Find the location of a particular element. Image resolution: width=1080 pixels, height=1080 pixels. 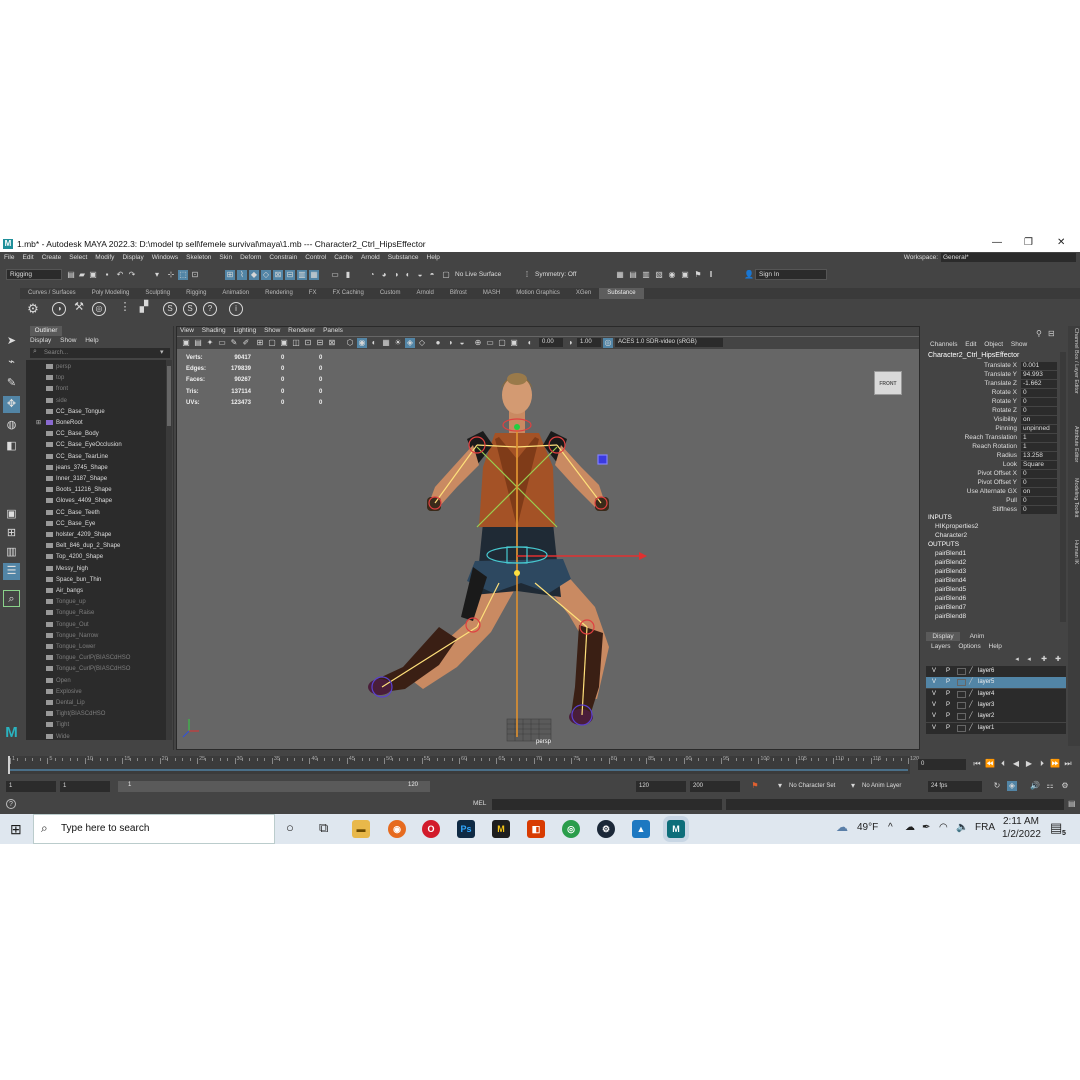

shelf-tab-arnold: Arnold is located at coordinates (425, 293).